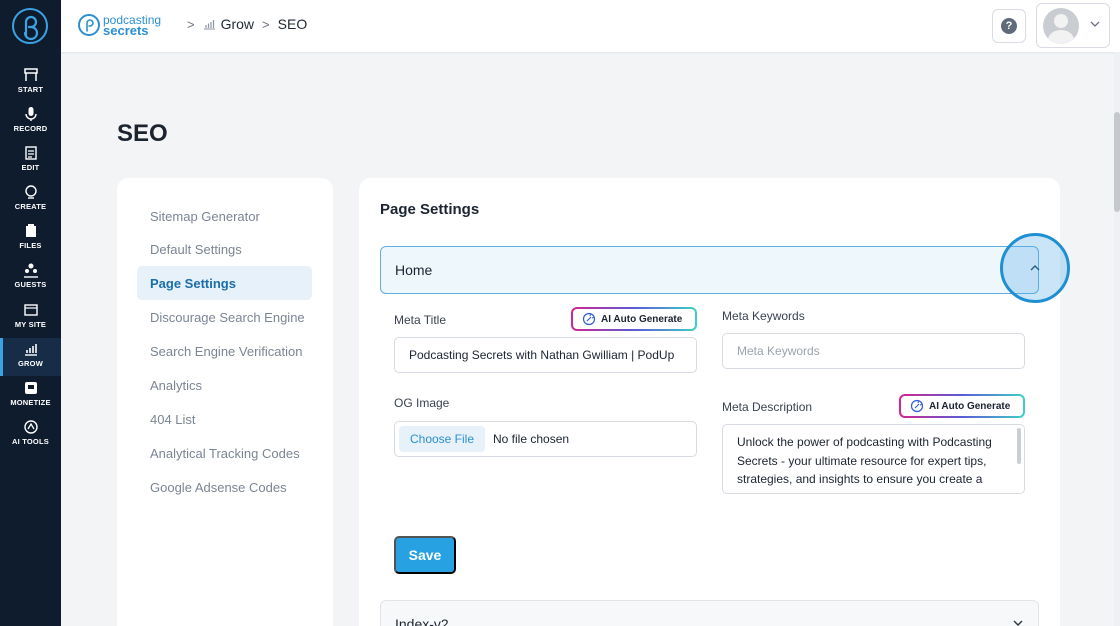  Describe the element at coordinates (30, 427) in the screenshot. I see `ai-tools-icon` at that location.